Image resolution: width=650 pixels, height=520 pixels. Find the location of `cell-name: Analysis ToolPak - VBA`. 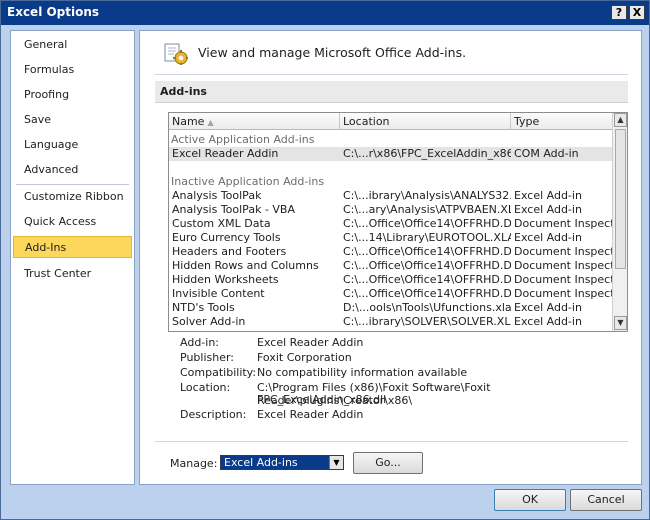

cell-name: Analysis ToolPak - VBA is located at coordinates (233, 209).